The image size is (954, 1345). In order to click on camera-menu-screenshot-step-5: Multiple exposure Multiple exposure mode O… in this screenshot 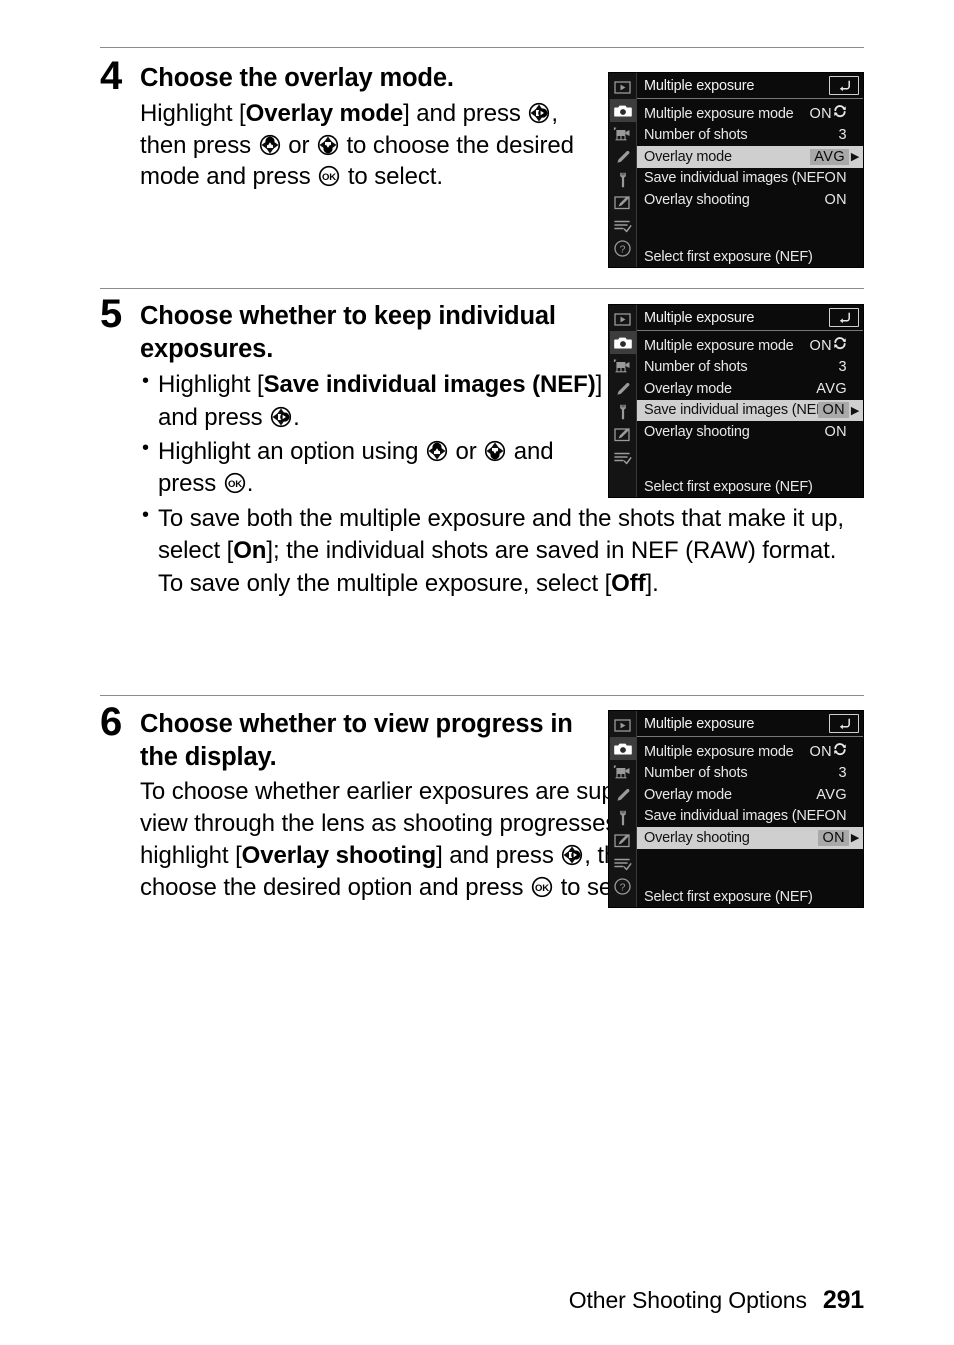, I will do `click(736, 401)`.